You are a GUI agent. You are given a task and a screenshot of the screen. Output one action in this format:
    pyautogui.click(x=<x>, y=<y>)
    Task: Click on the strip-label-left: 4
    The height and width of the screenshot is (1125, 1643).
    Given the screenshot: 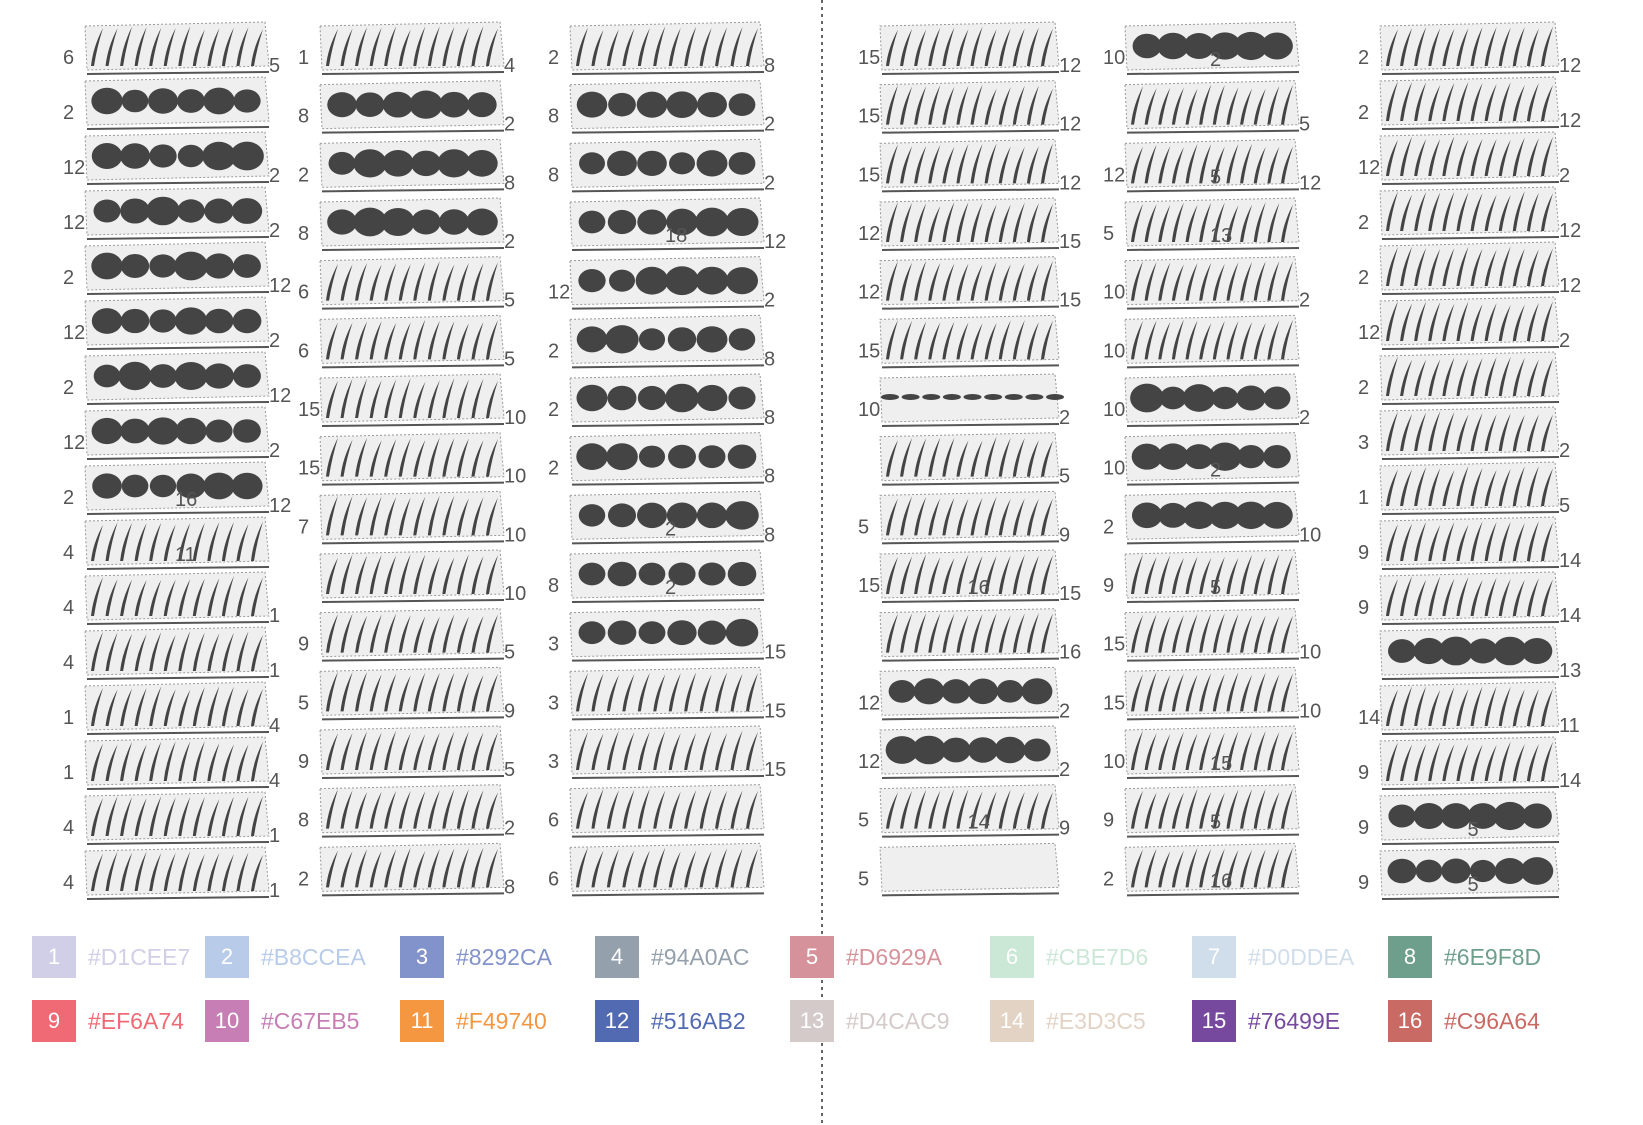 What is the action you would take?
    pyautogui.click(x=68, y=883)
    